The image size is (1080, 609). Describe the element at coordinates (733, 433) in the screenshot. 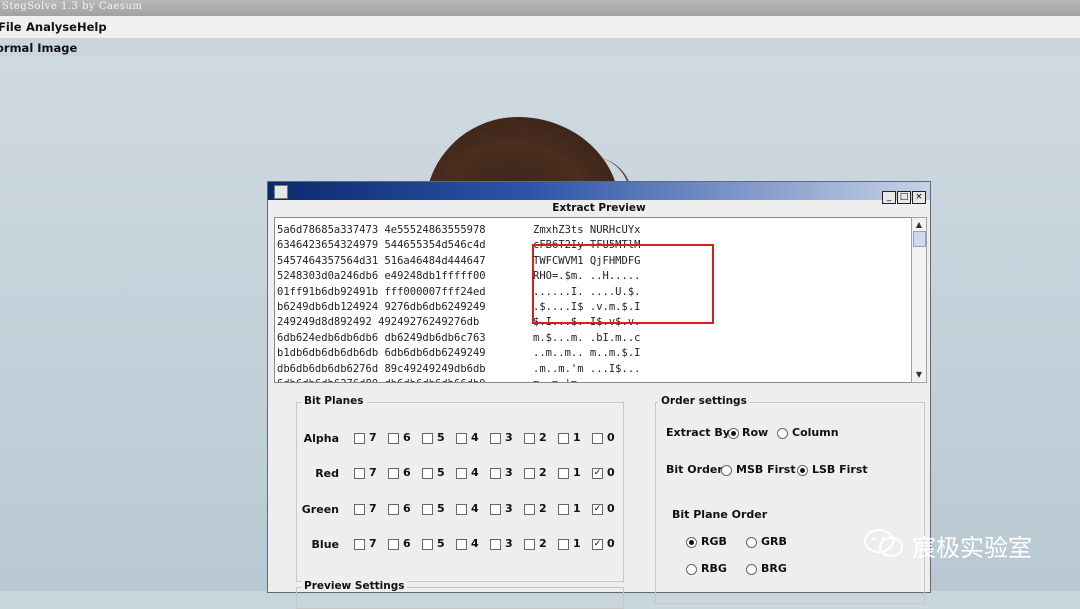

I see `extract-by-row-radio` at that location.